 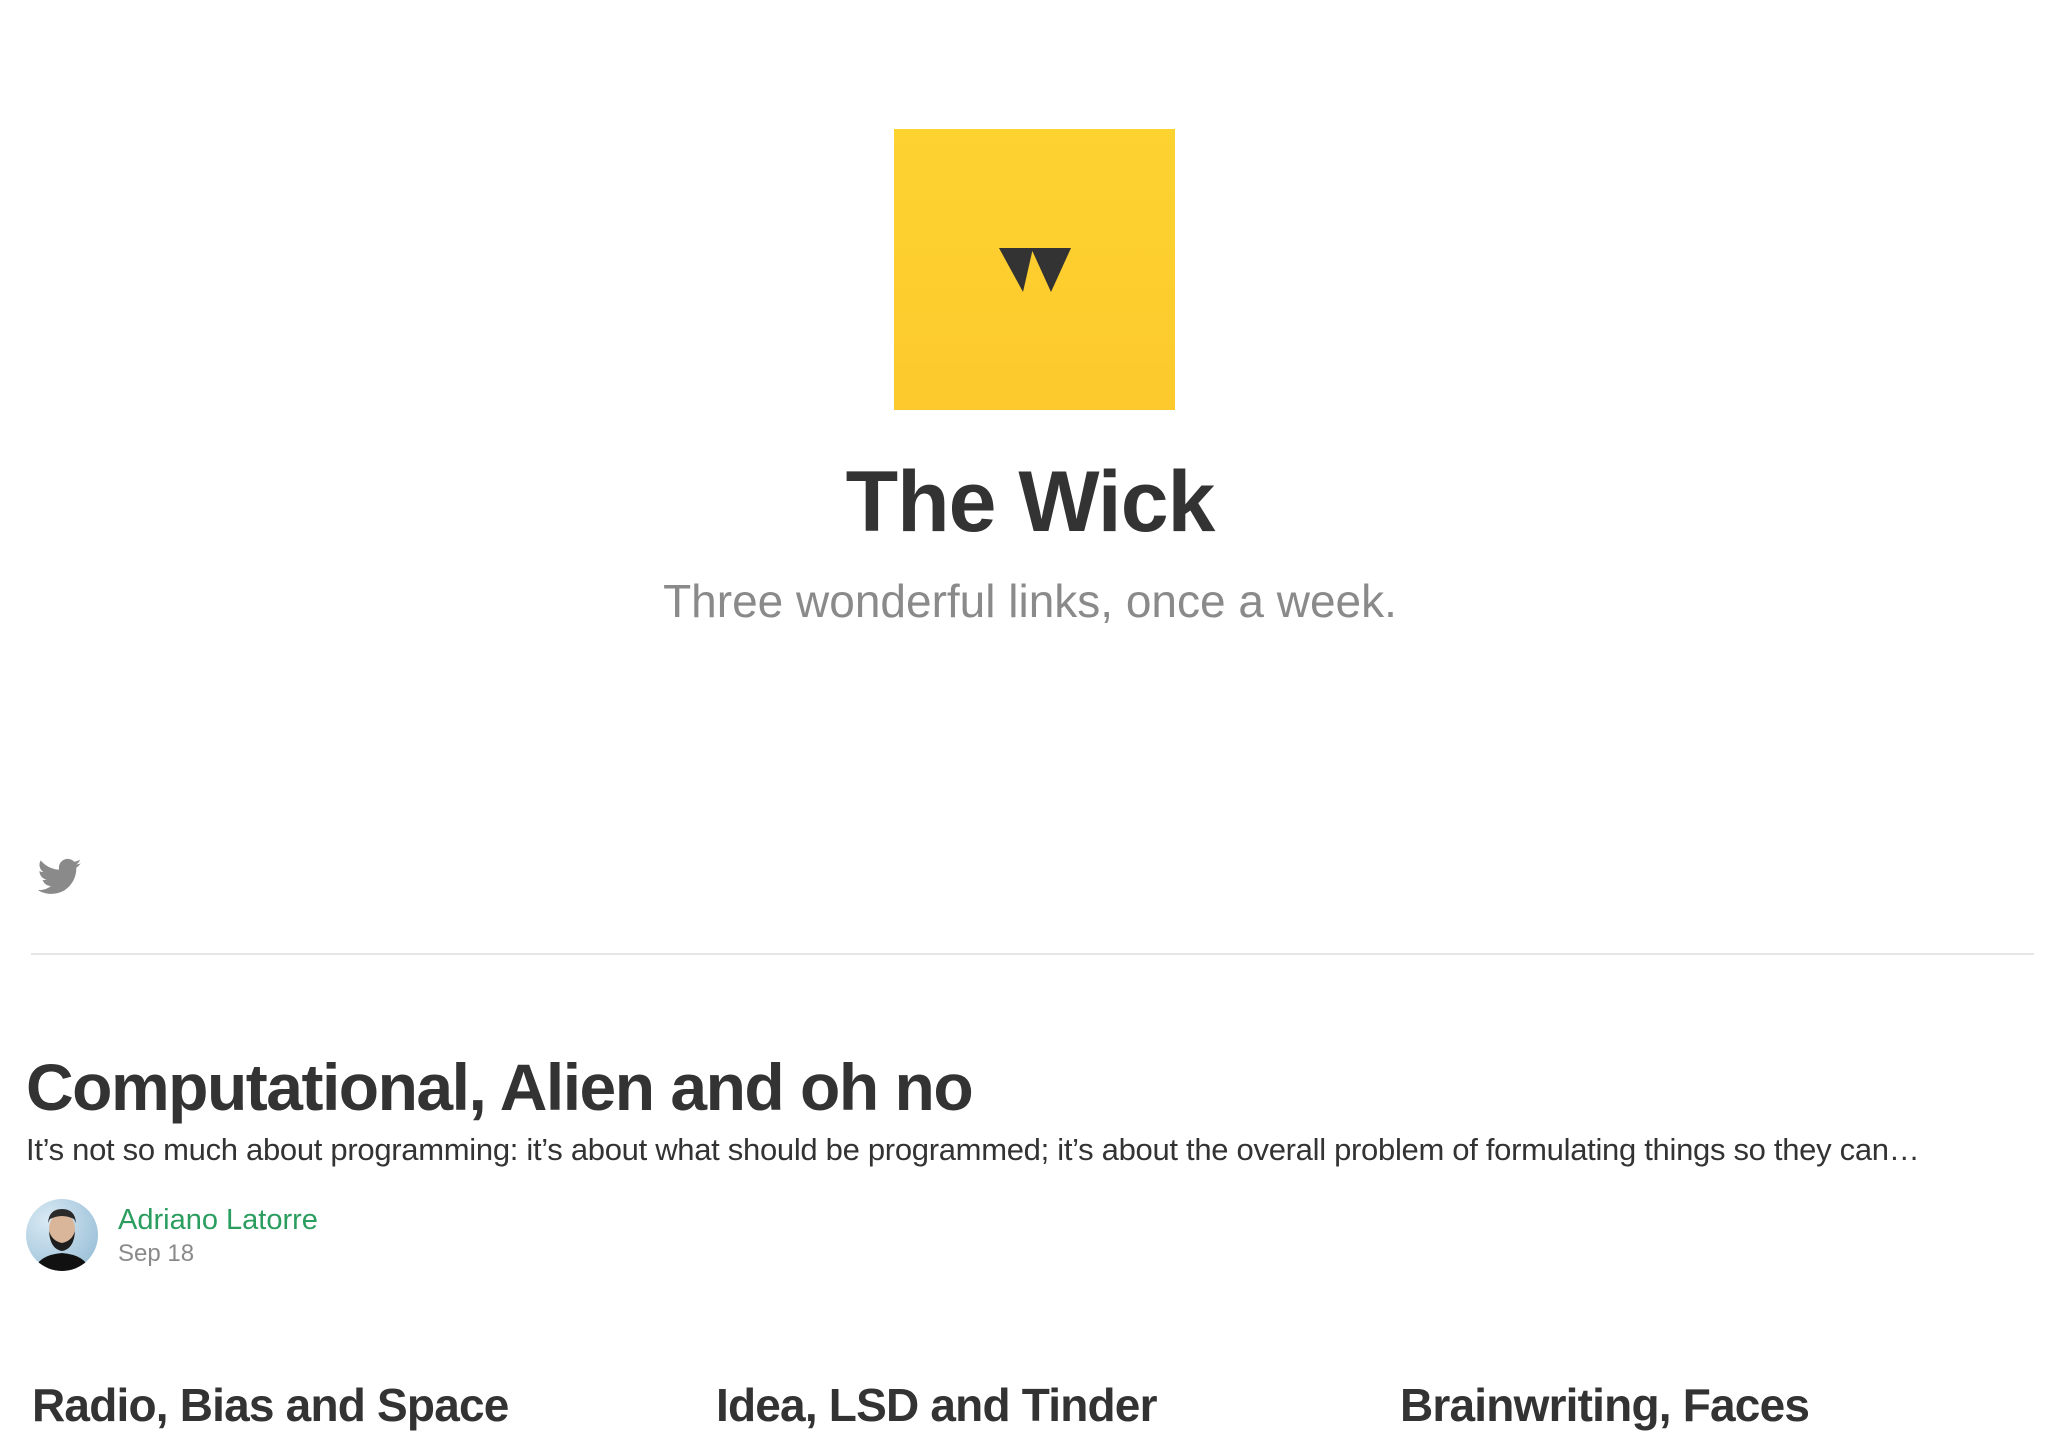 I want to click on twitter-link, so click(x=59, y=878).